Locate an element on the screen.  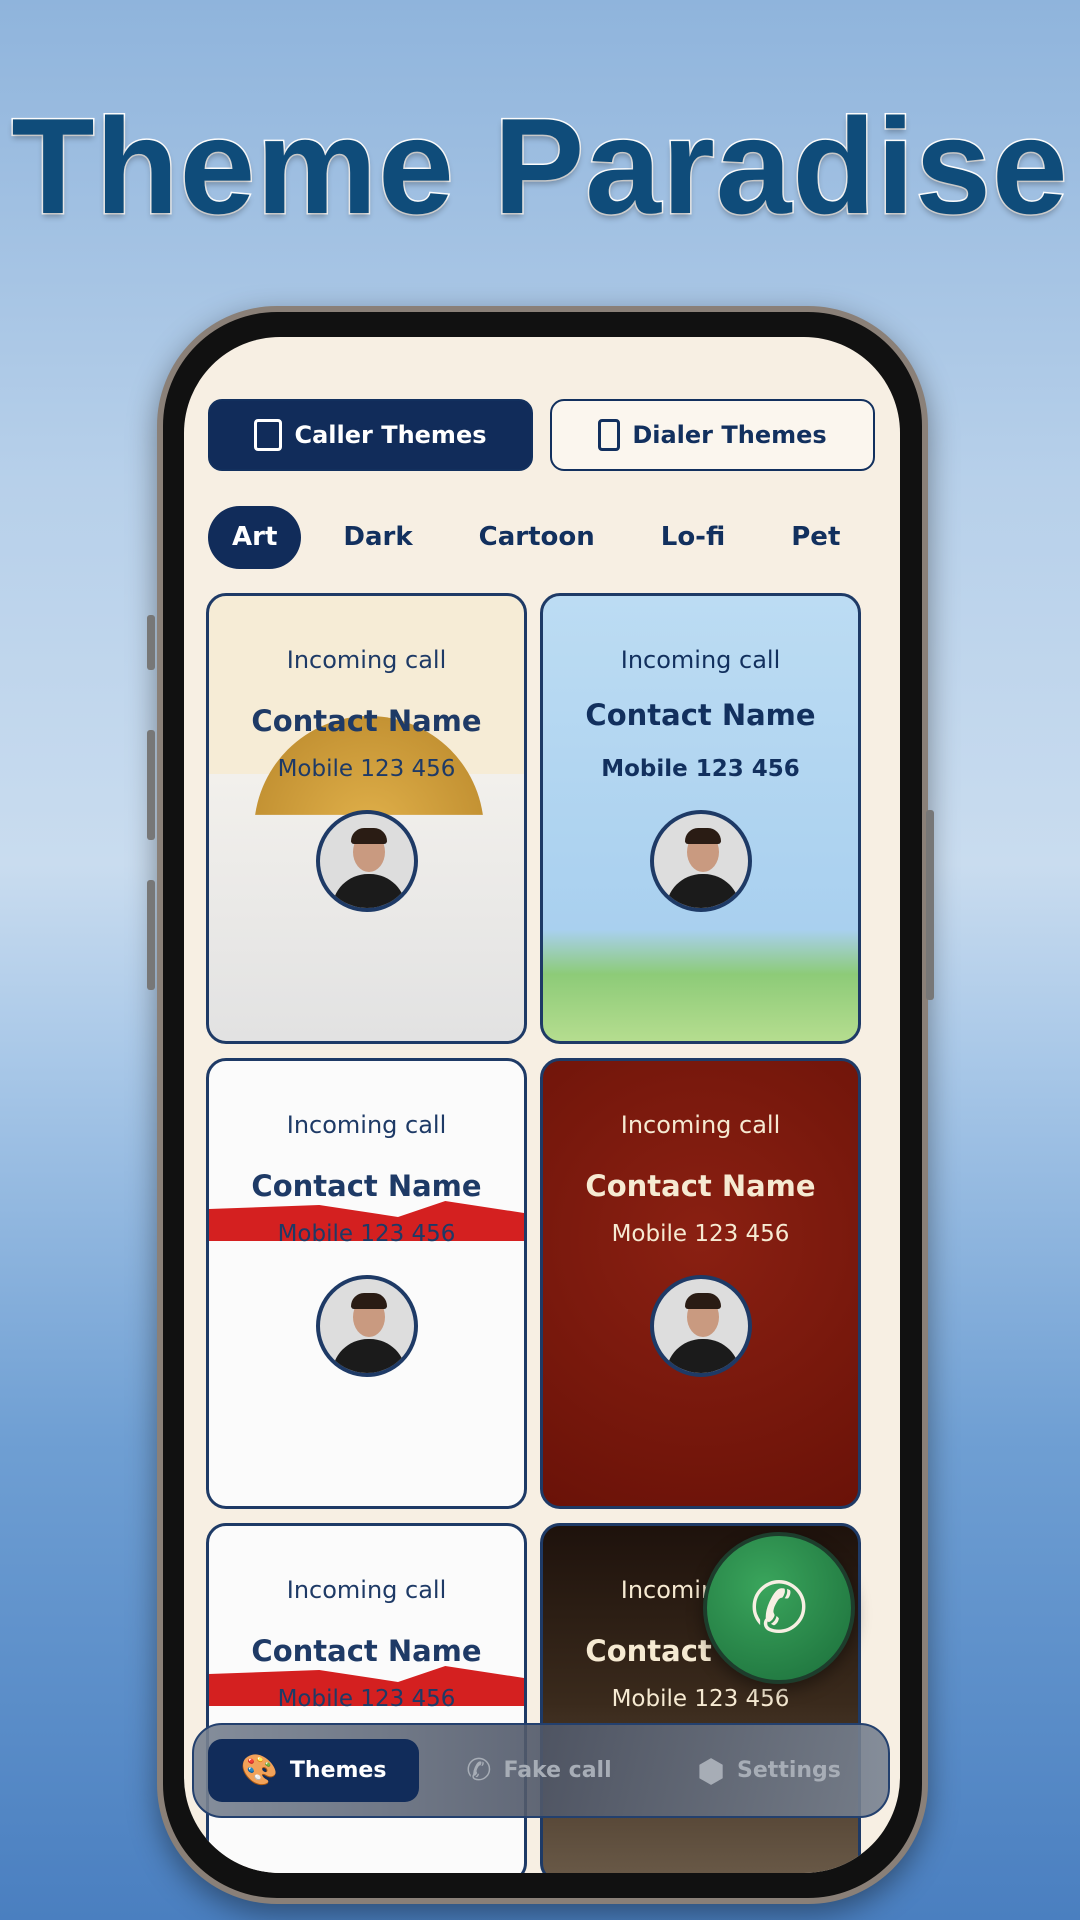
nav-settings: ⬢ Settings is located at coordinates (769, 1770).